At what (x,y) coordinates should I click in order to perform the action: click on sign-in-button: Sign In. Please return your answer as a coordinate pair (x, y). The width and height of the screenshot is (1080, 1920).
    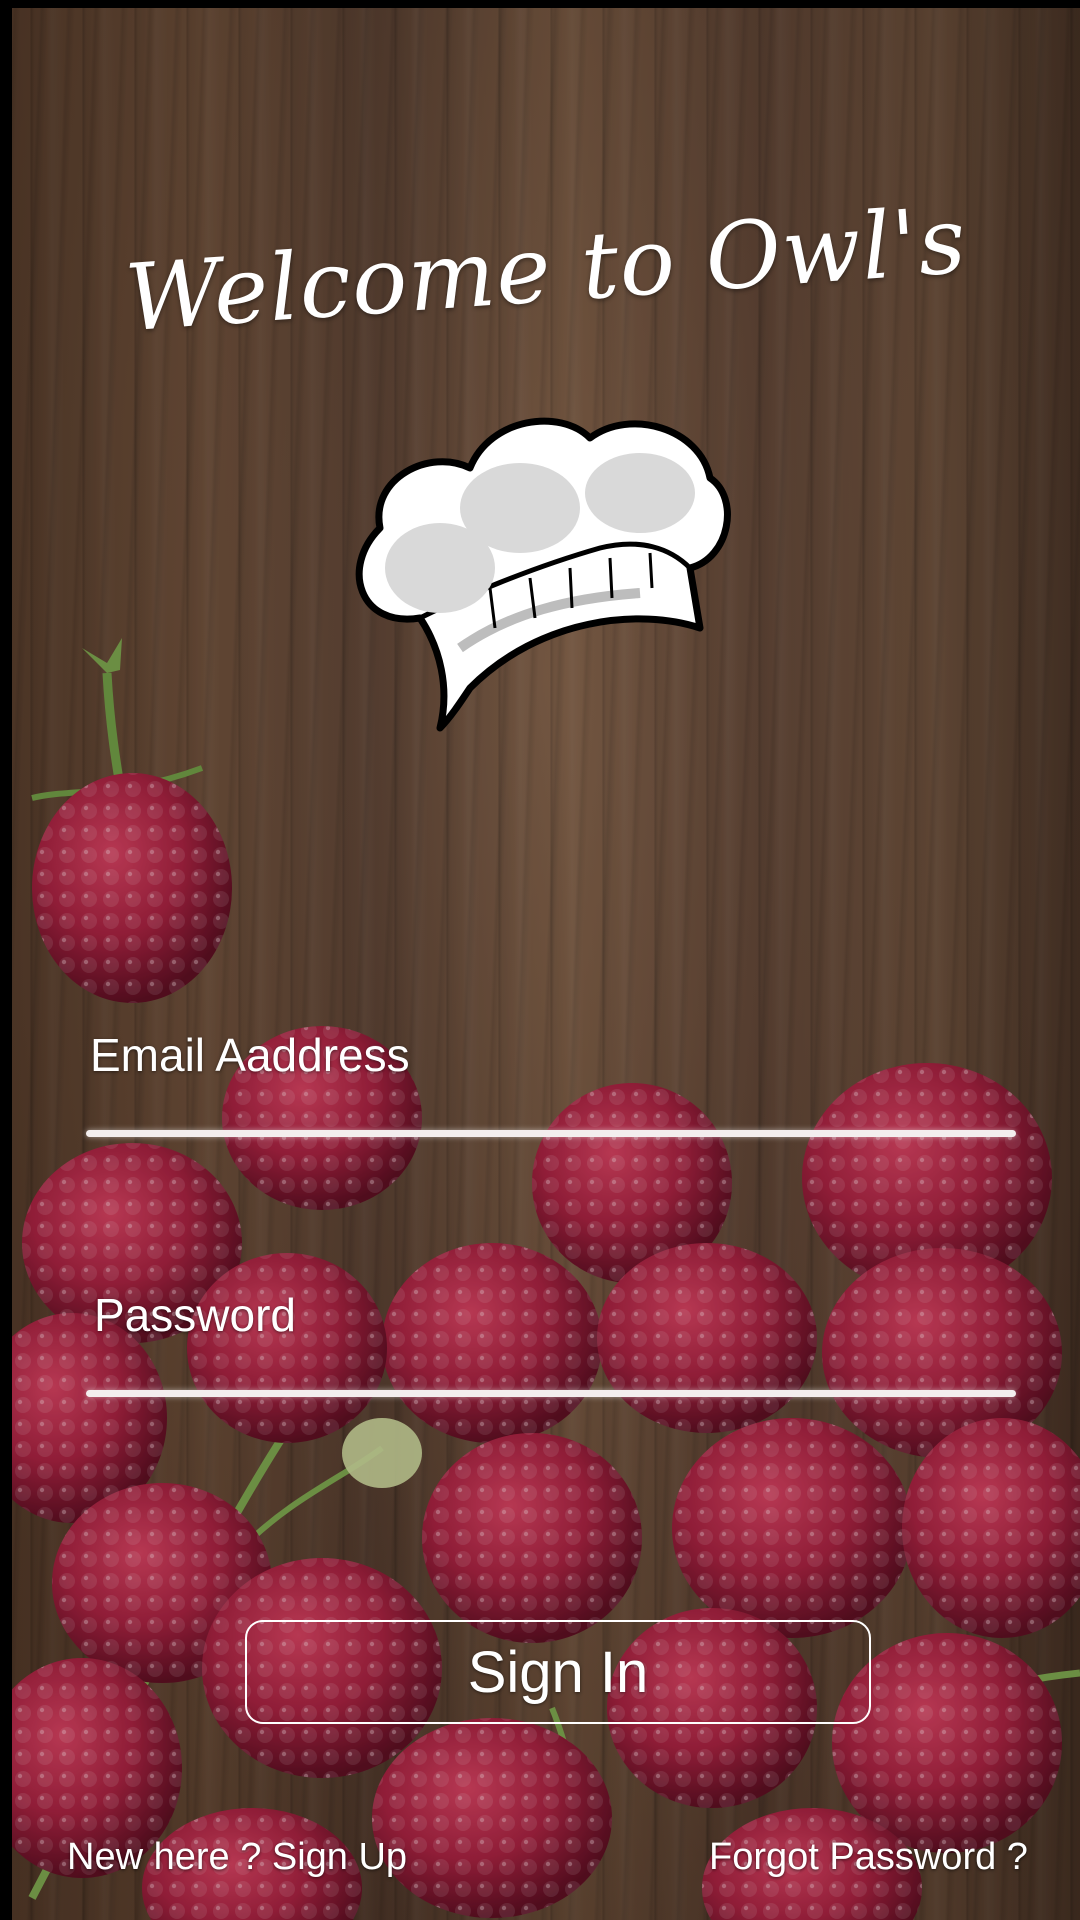
    Looking at the image, I should click on (558, 1672).